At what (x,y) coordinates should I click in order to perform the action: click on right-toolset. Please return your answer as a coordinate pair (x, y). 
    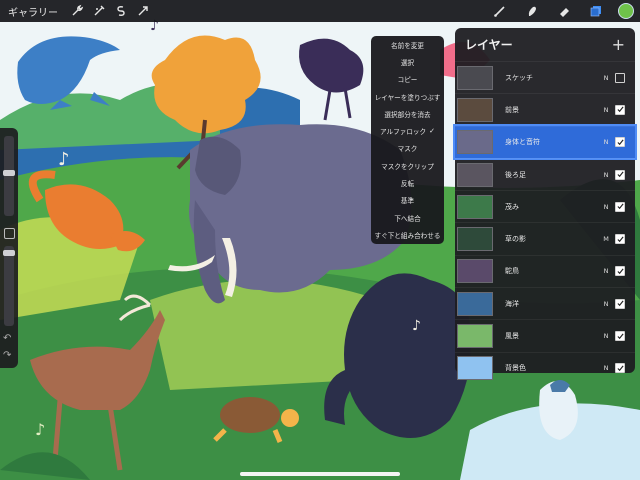
    Looking at the image, I should click on (562, 11).